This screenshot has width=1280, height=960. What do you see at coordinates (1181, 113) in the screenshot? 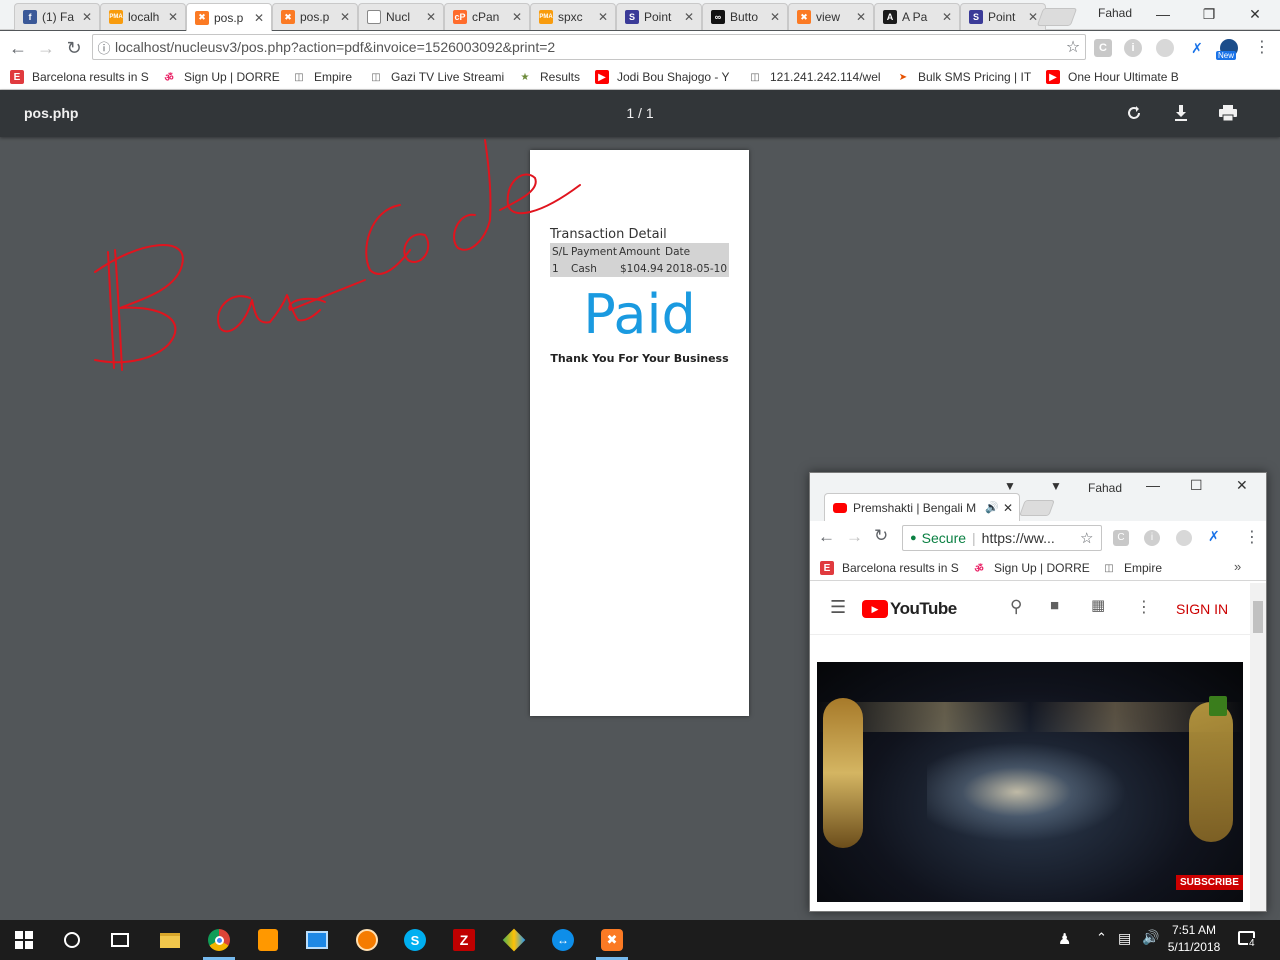
I see `download-button` at bounding box center [1181, 113].